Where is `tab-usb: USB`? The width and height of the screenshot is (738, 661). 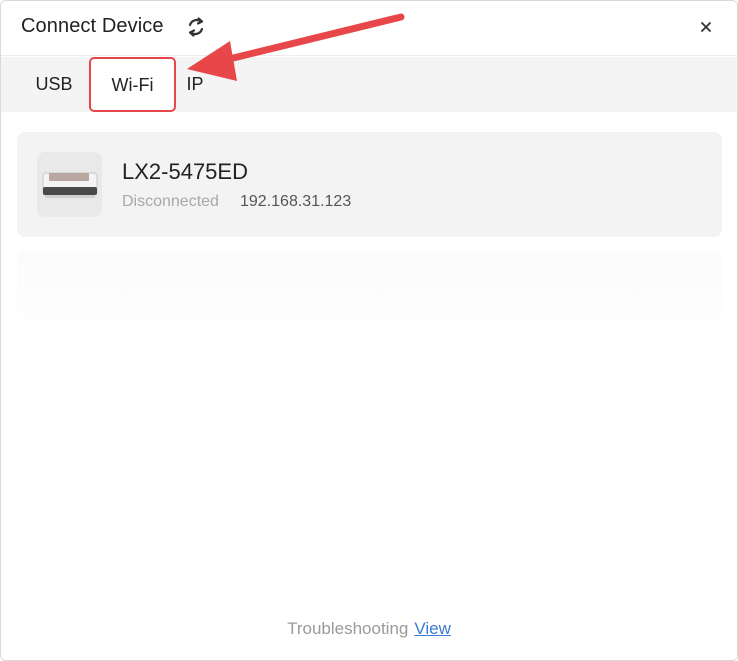
tab-usb: USB is located at coordinates (54, 84).